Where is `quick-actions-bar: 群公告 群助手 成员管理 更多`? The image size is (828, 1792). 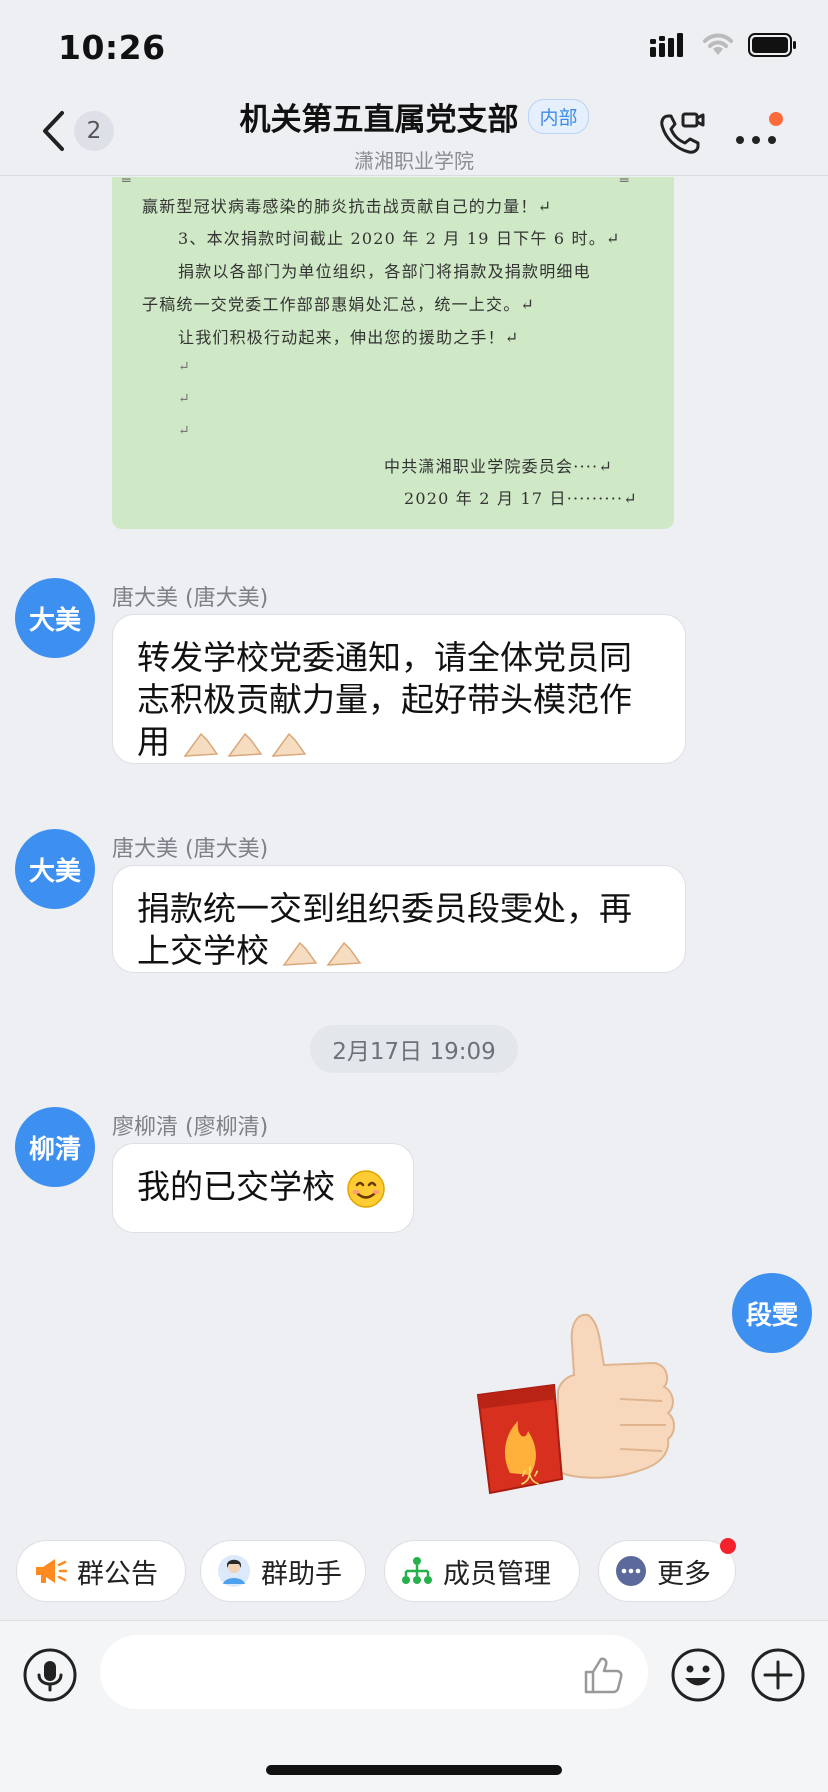 quick-actions-bar: 群公告 群助手 成员管理 更多 is located at coordinates (414, 1572).